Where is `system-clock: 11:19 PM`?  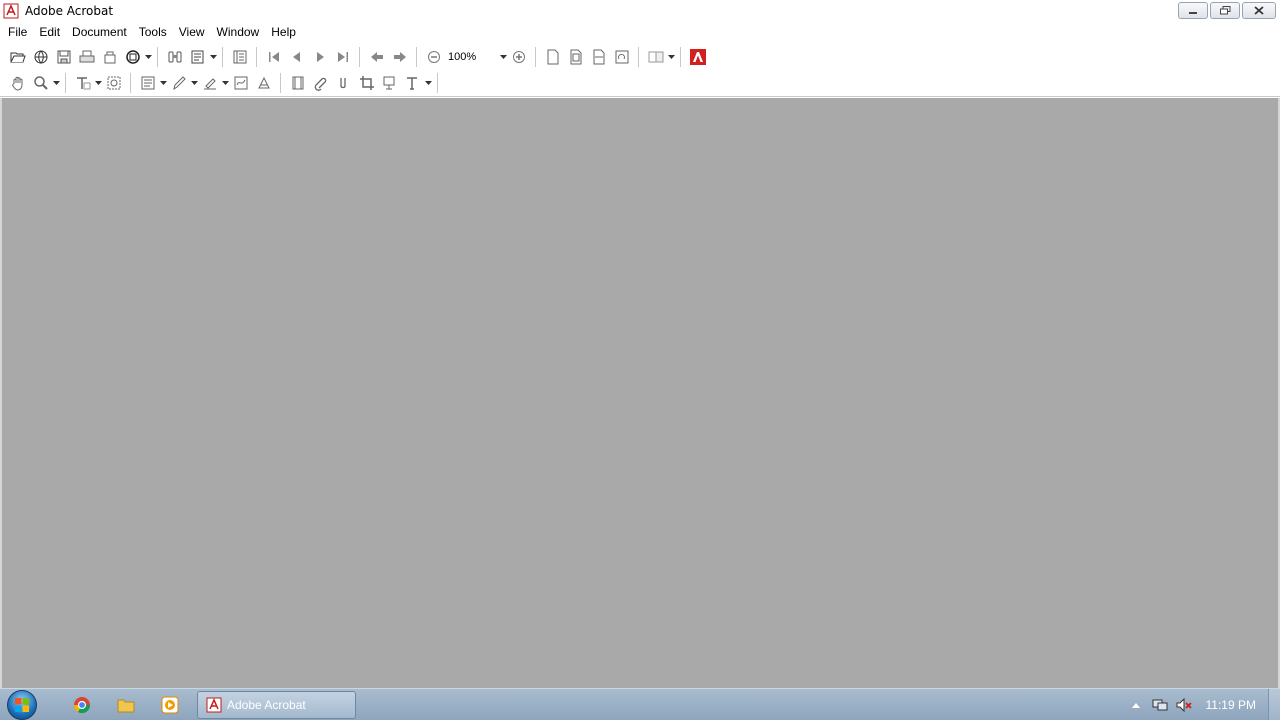
system-clock: 11:19 PM is located at coordinates (1231, 705).